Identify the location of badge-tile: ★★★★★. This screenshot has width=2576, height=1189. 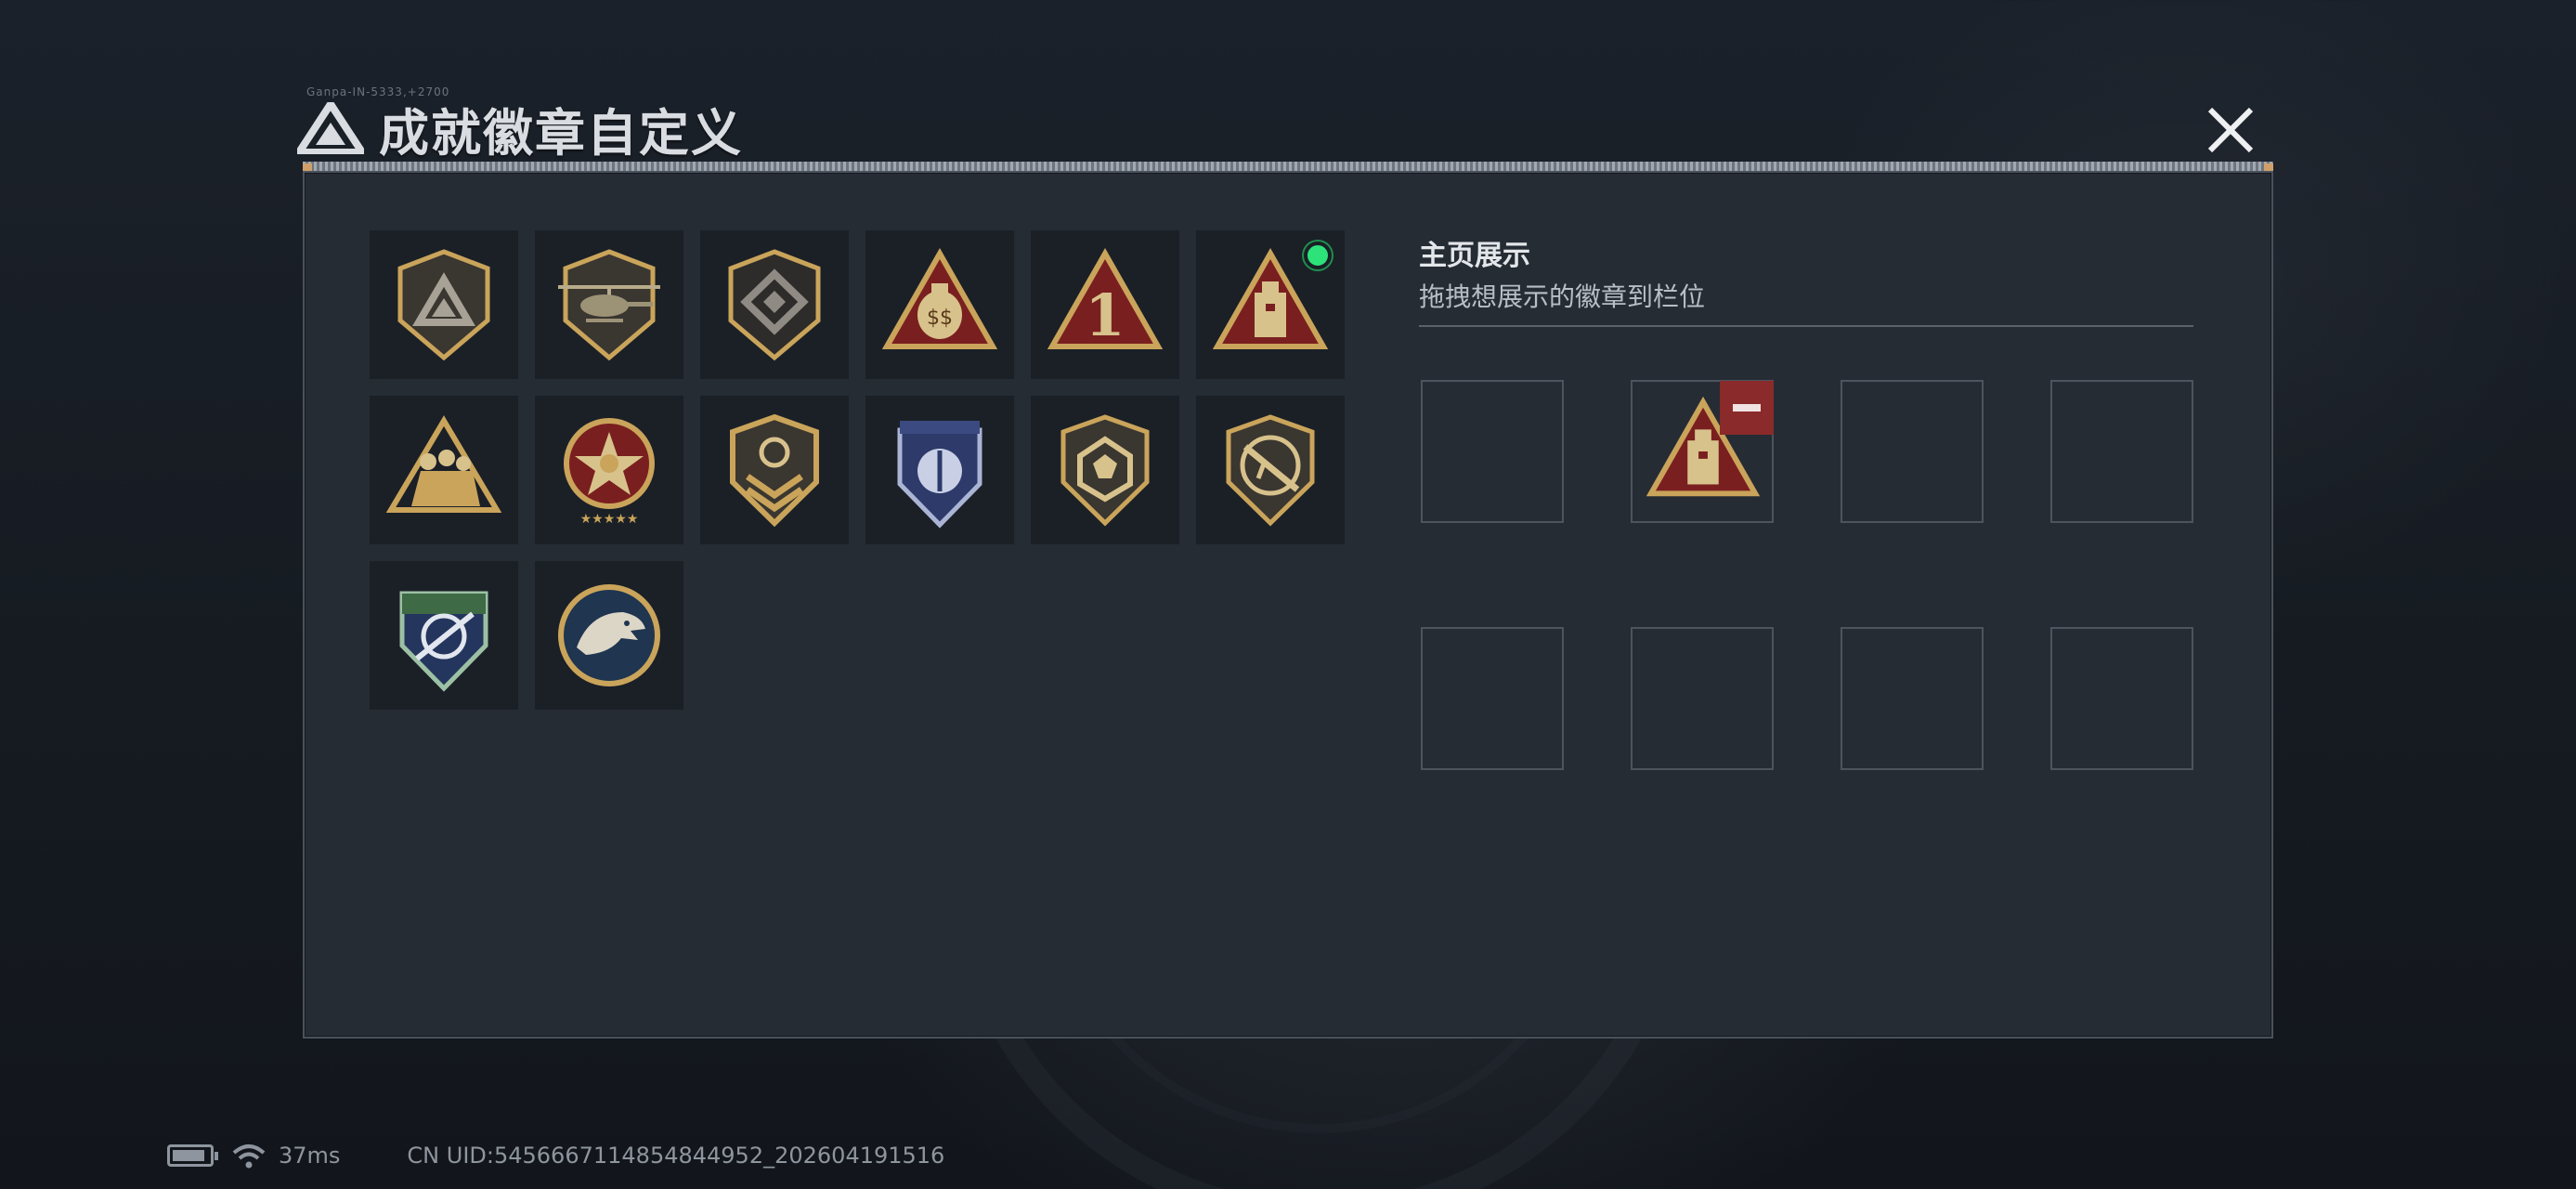
(609, 470).